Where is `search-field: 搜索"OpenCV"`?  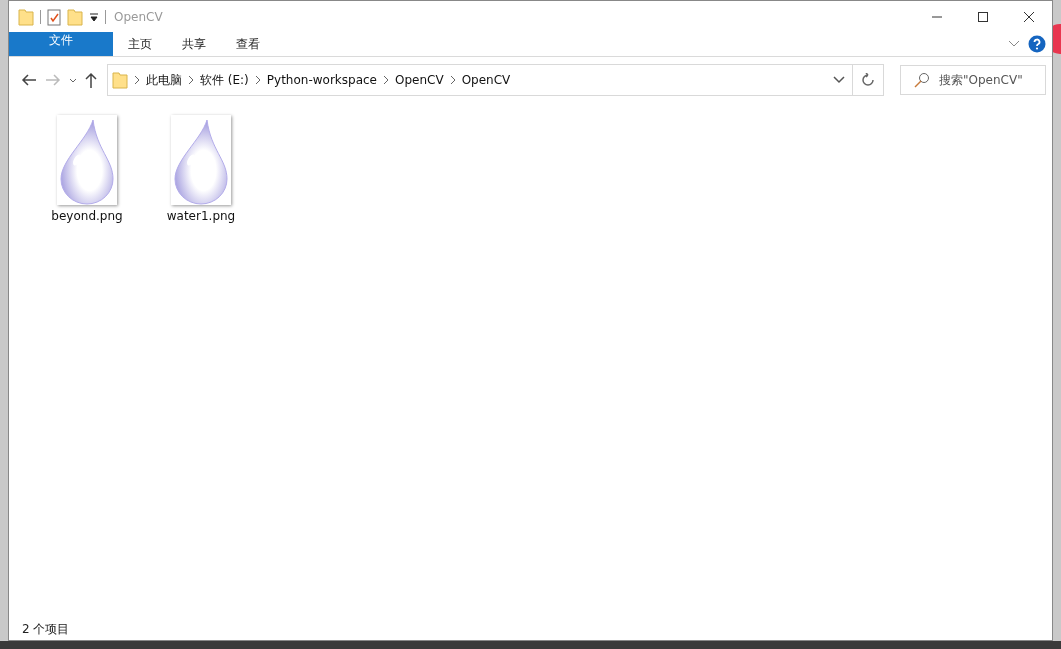
search-field: 搜索"OpenCV" is located at coordinates (973, 80).